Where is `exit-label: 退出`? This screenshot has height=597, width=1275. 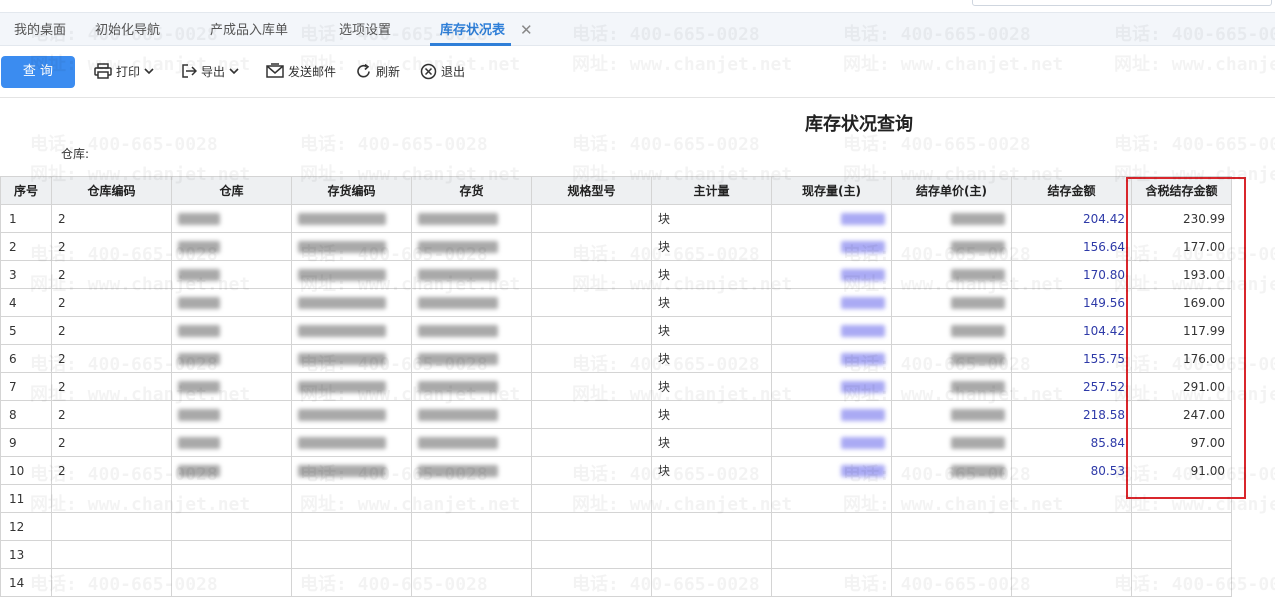 exit-label: 退出 is located at coordinates (453, 71).